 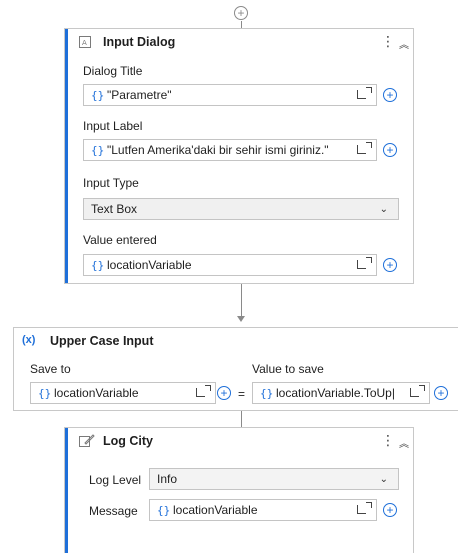 What do you see at coordinates (120, 240) in the screenshot?
I see `value-entered-label: Value entered` at bounding box center [120, 240].